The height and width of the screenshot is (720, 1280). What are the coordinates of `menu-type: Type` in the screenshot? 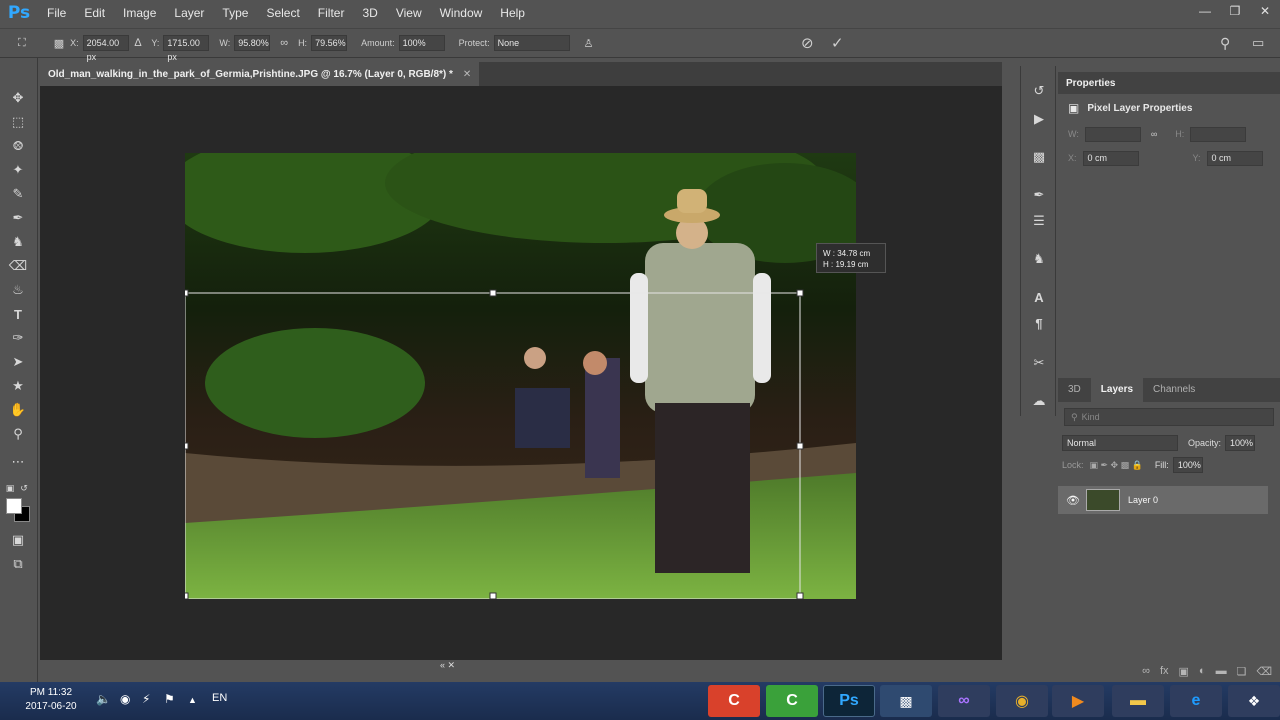 It's located at (235, 13).